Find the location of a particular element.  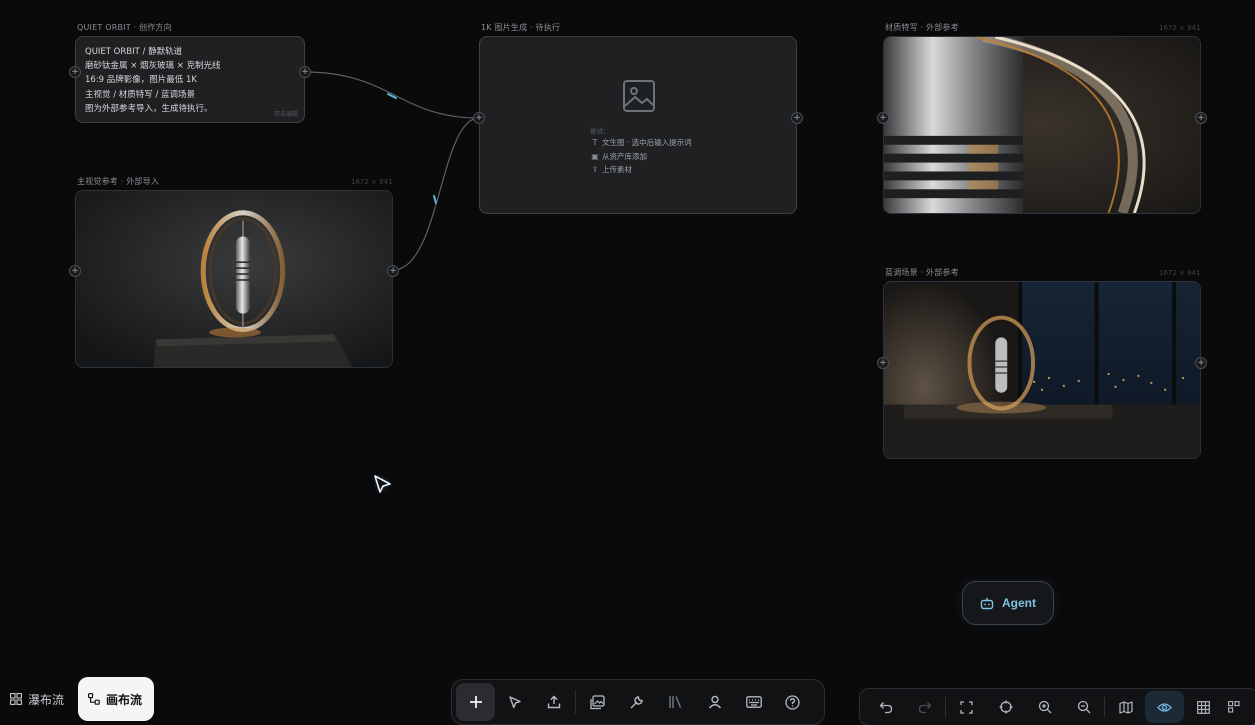

minimap-button is located at coordinates (1125, 707).